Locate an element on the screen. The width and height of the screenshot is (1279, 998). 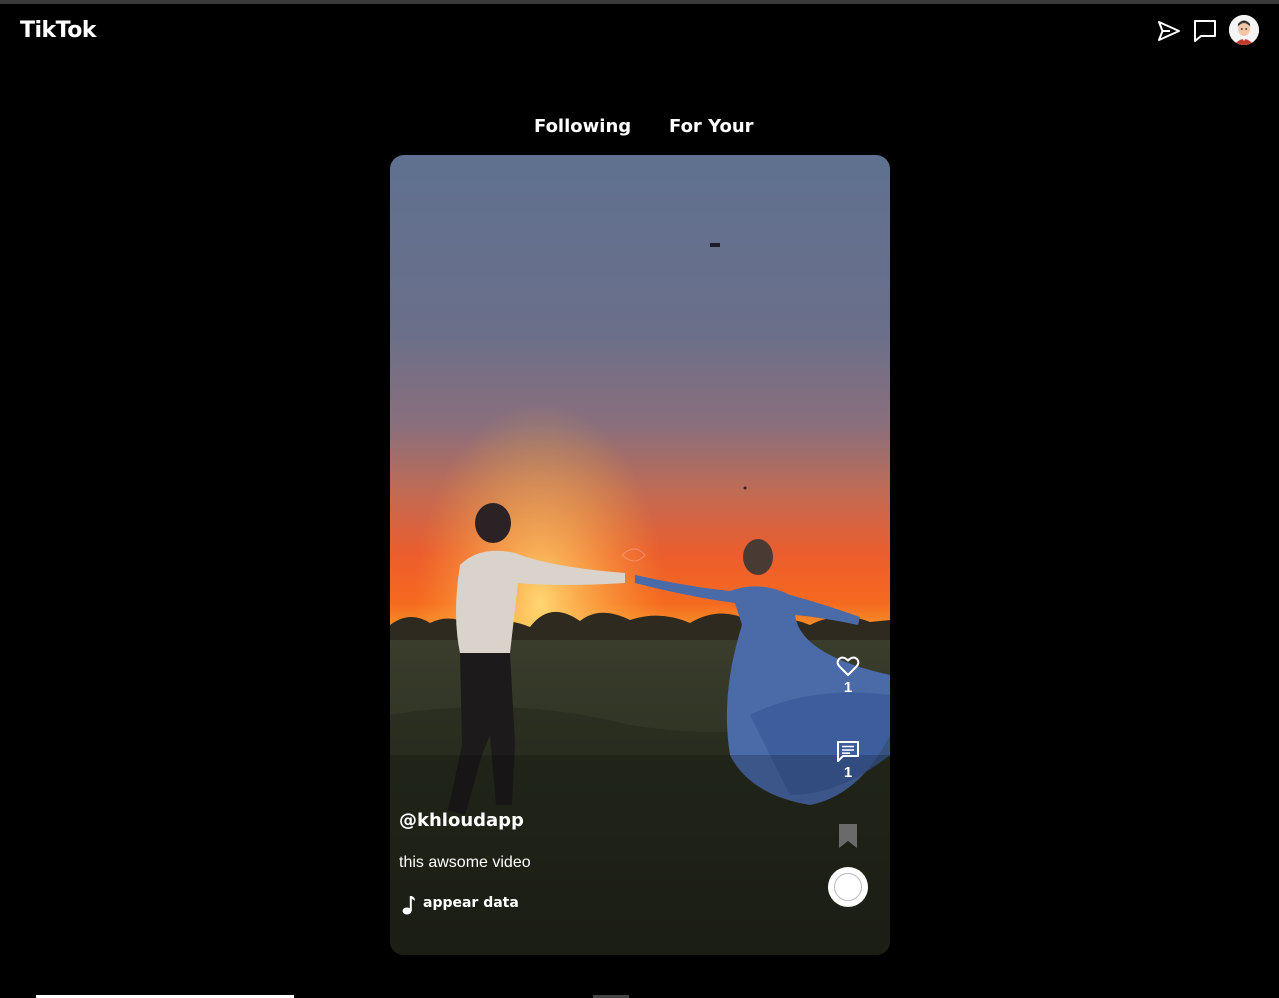
header: TikTok is located at coordinates (639, 32).